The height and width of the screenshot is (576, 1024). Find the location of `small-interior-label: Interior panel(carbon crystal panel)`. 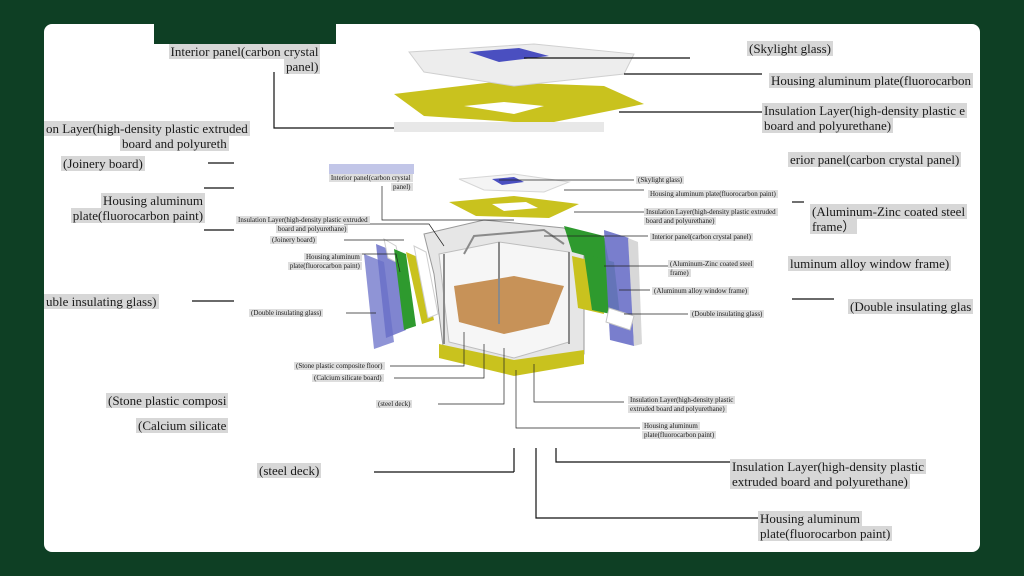

small-interior-label: Interior panel(carbon crystal panel) is located at coordinates (370, 182).